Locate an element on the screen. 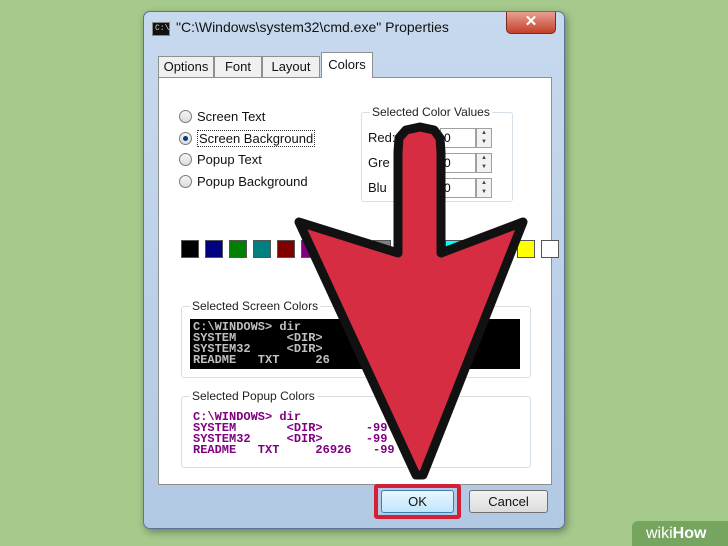 Image resolution: width=728 pixels, height=546 pixels. tab-colors: Colors is located at coordinates (347, 65).